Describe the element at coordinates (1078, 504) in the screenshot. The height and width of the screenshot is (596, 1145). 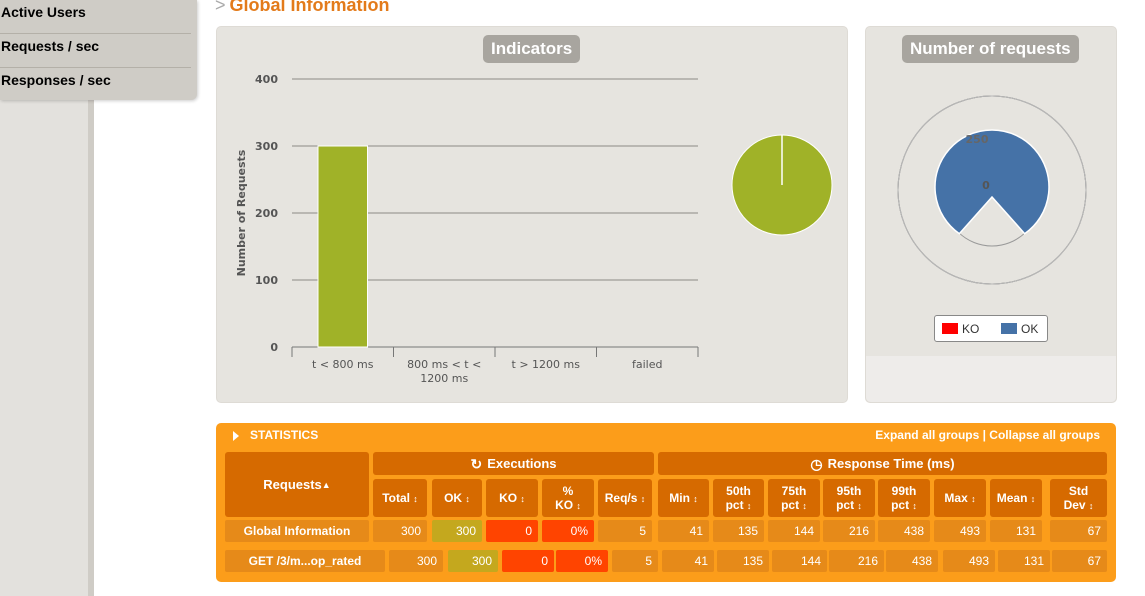
I see `column-header-label-line2: Dev ↕` at that location.